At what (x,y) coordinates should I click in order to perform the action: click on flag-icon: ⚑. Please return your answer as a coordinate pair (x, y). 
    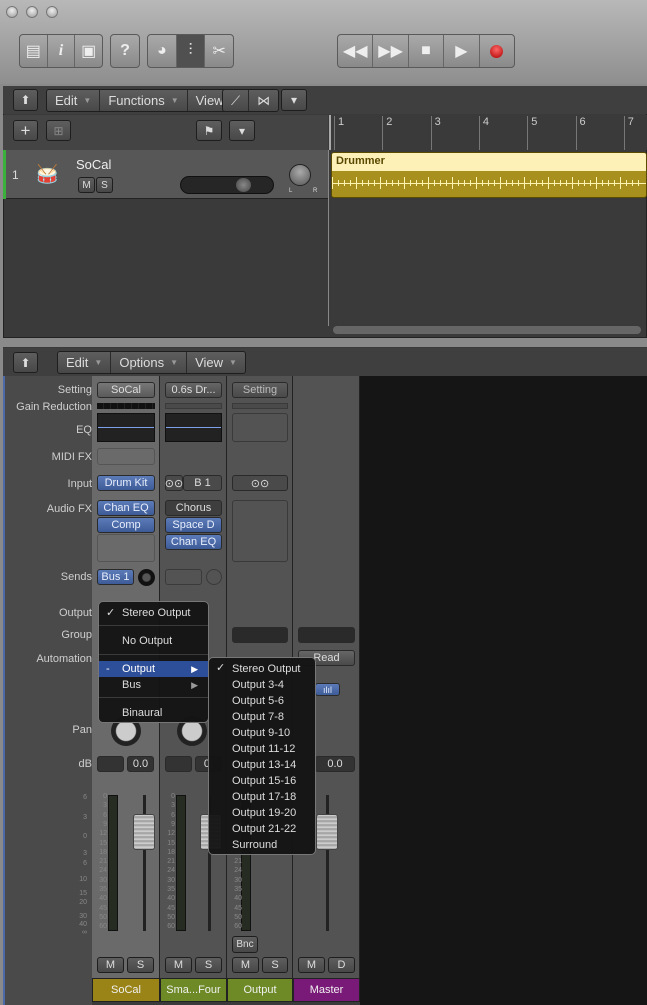
    Looking at the image, I should click on (209, 130).